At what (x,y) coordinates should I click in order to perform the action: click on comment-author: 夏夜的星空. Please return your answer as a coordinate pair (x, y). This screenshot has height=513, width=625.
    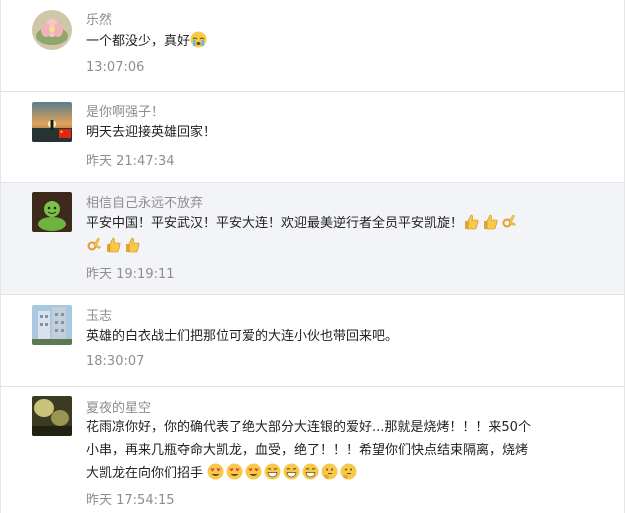
    Looking at the image, I should click on (118, 406).